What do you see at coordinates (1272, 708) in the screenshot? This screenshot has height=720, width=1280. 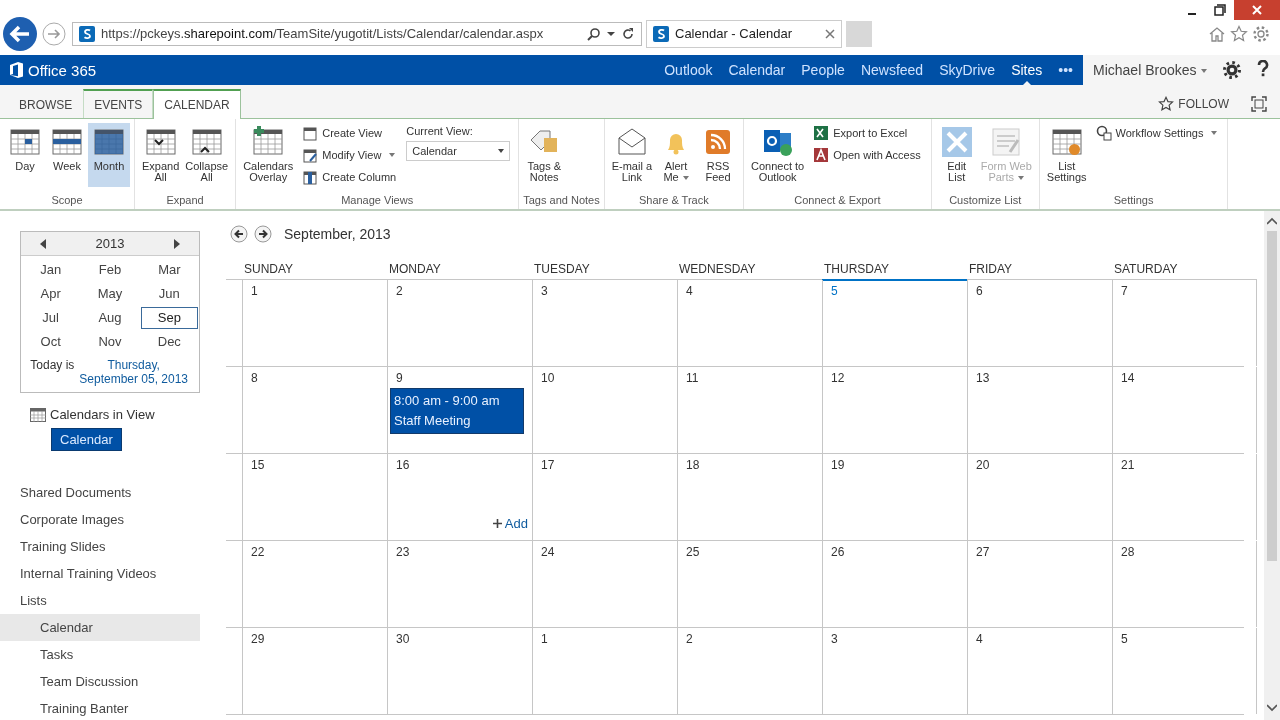 I see `scroll-down-icon` at bounding box center [1272, 708].